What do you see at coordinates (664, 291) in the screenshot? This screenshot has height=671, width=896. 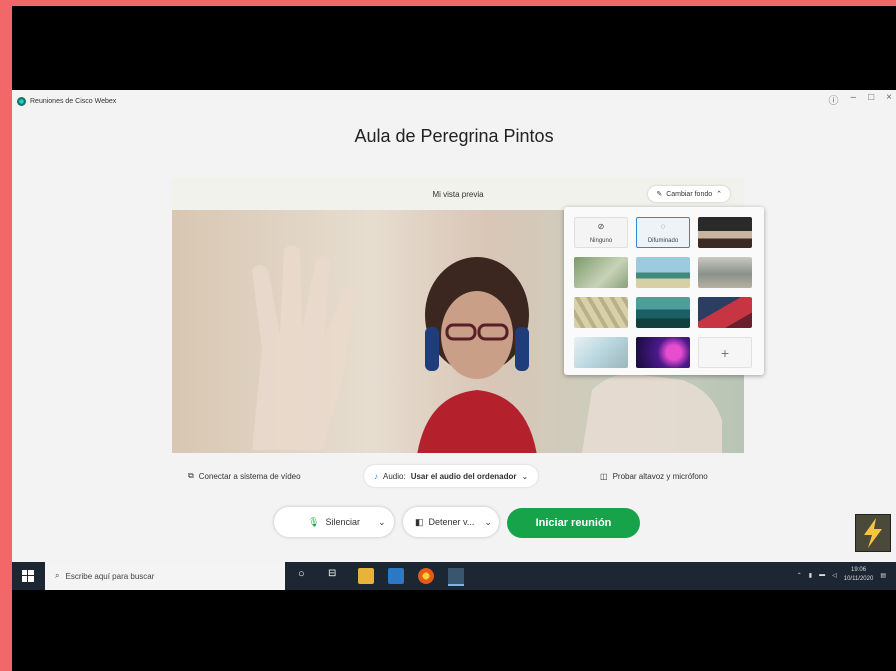 I see `background-picker-panel: ⊘ Ninguno ◌ Difuminado +` at bounding box center [664, 291].